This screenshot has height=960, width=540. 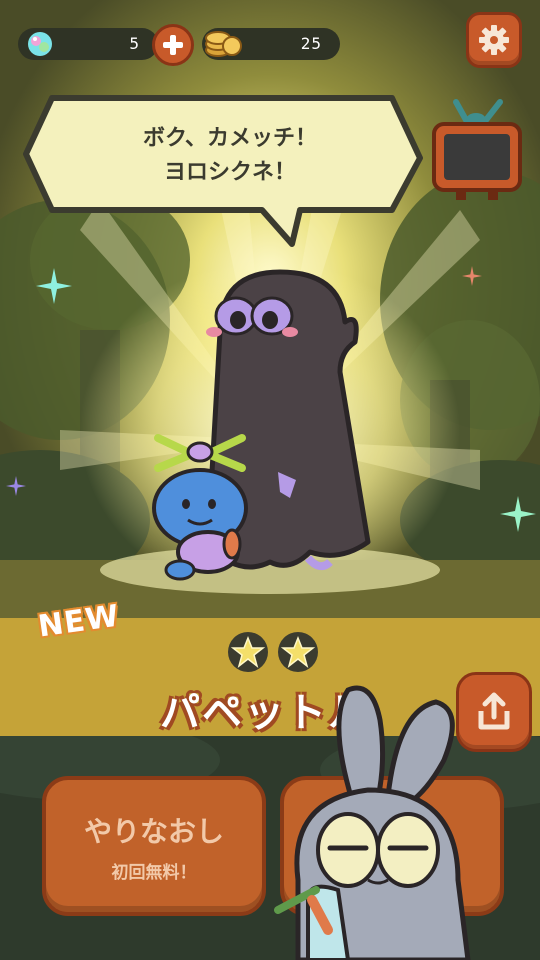 What do you see at coordinates (153, 831) in the screenshot?
I see `retry-label: やりなおし` at bounding box center [153, 831].